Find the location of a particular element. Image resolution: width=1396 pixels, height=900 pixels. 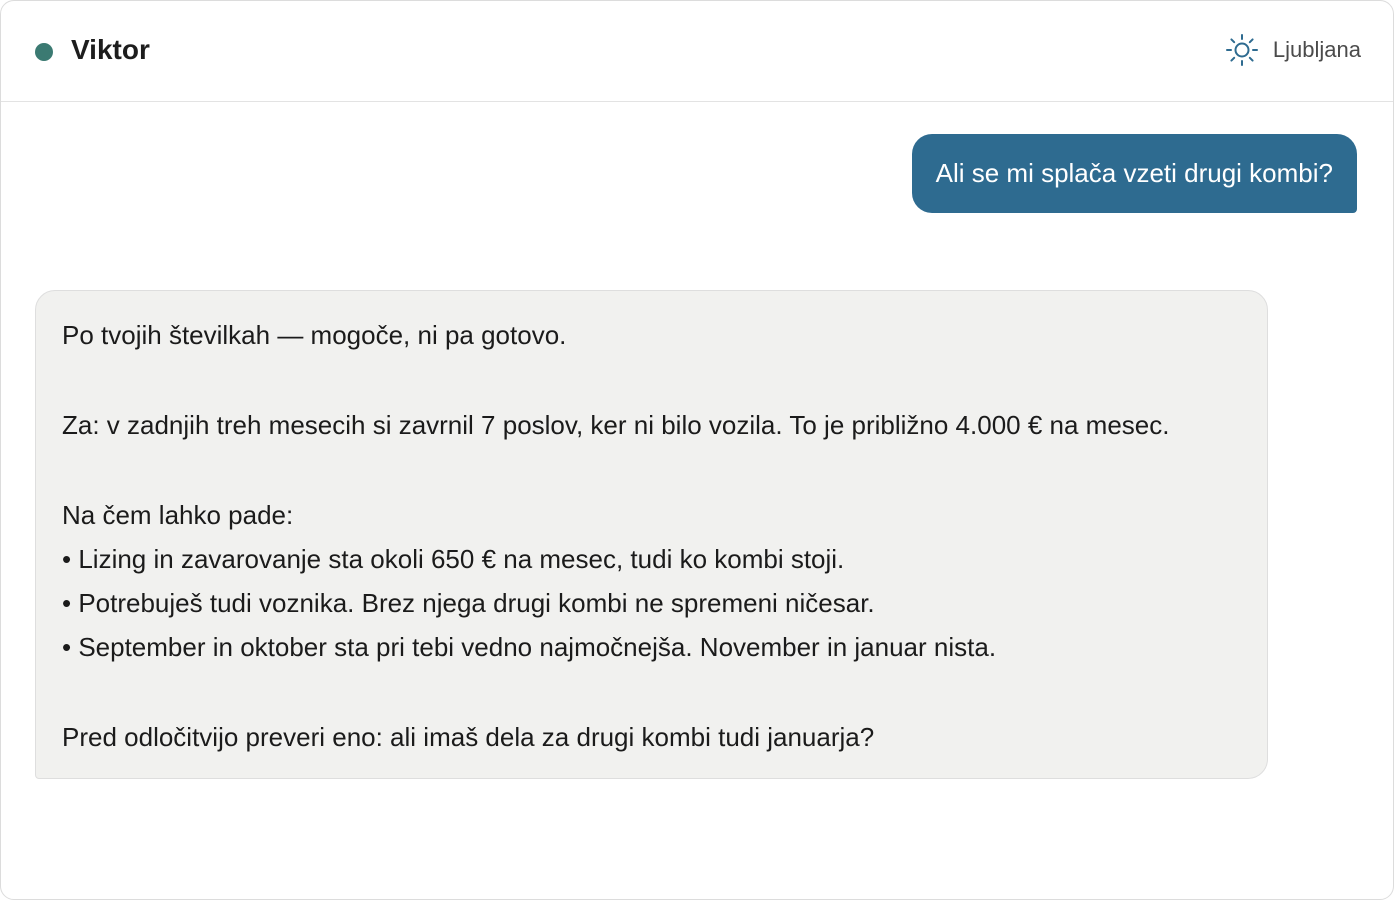

sun-icon is located at coordinates (1241, 50).